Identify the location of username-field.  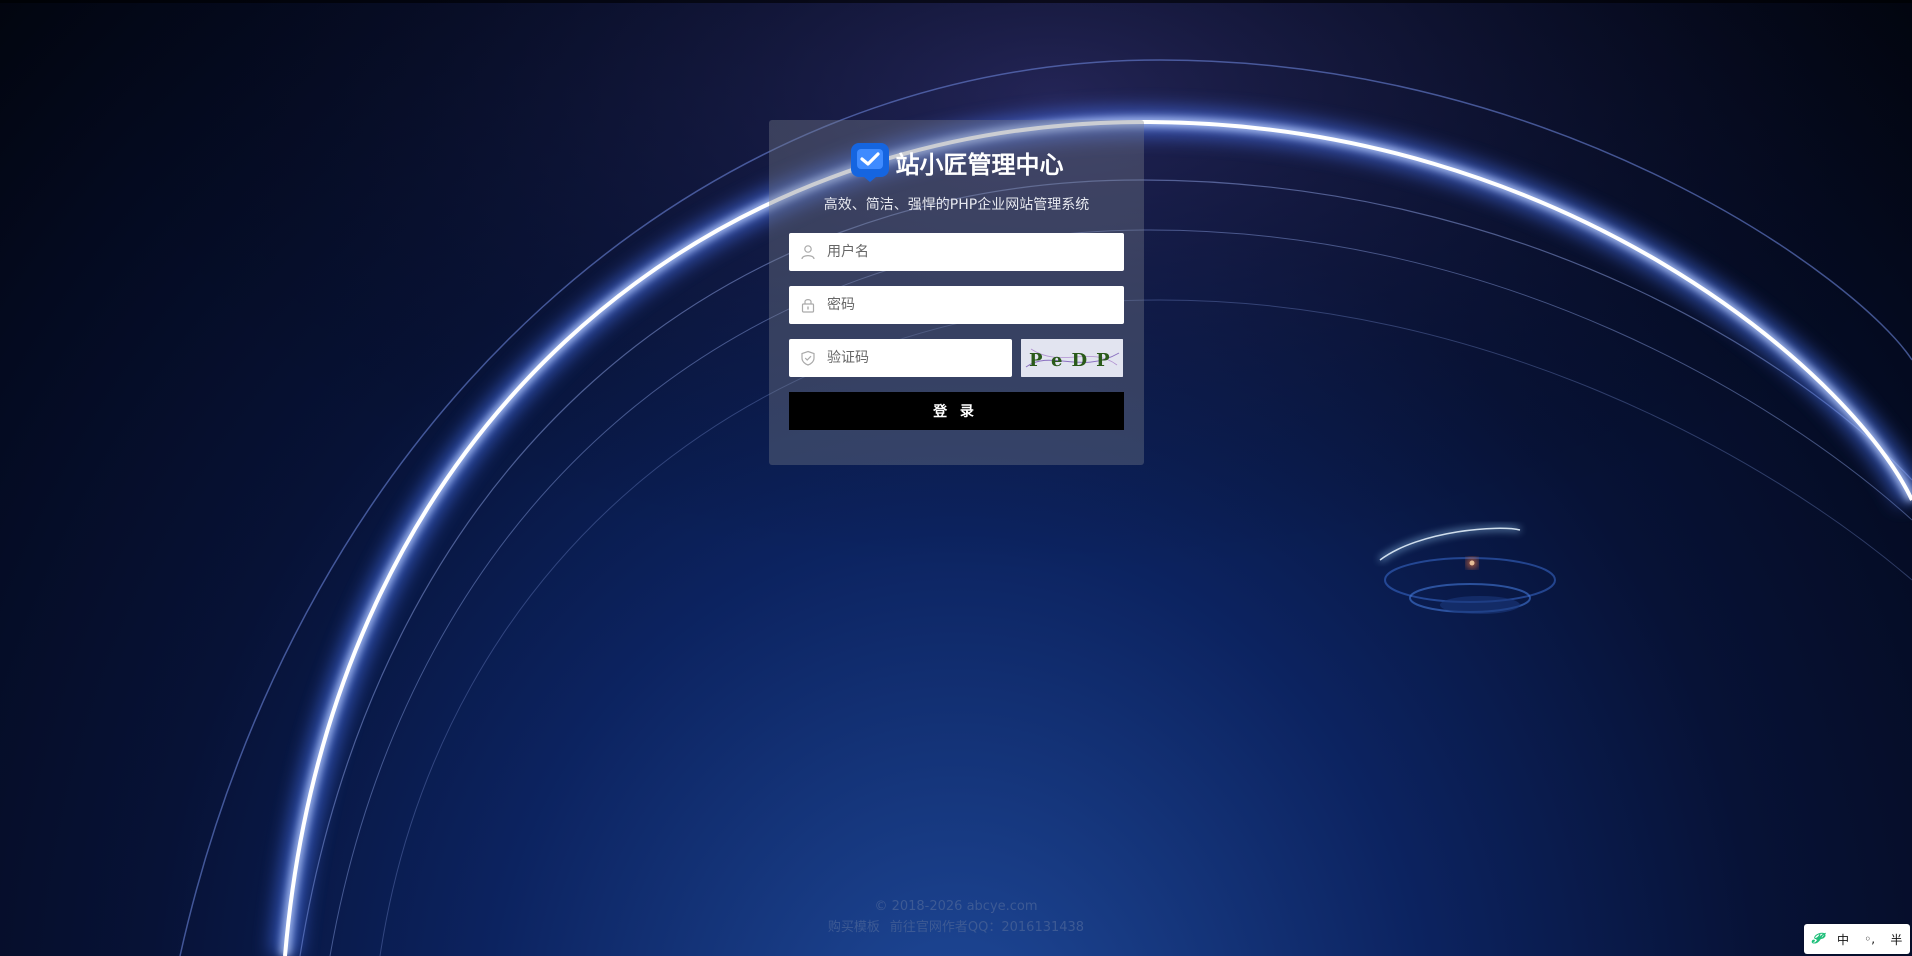
(956, 252).